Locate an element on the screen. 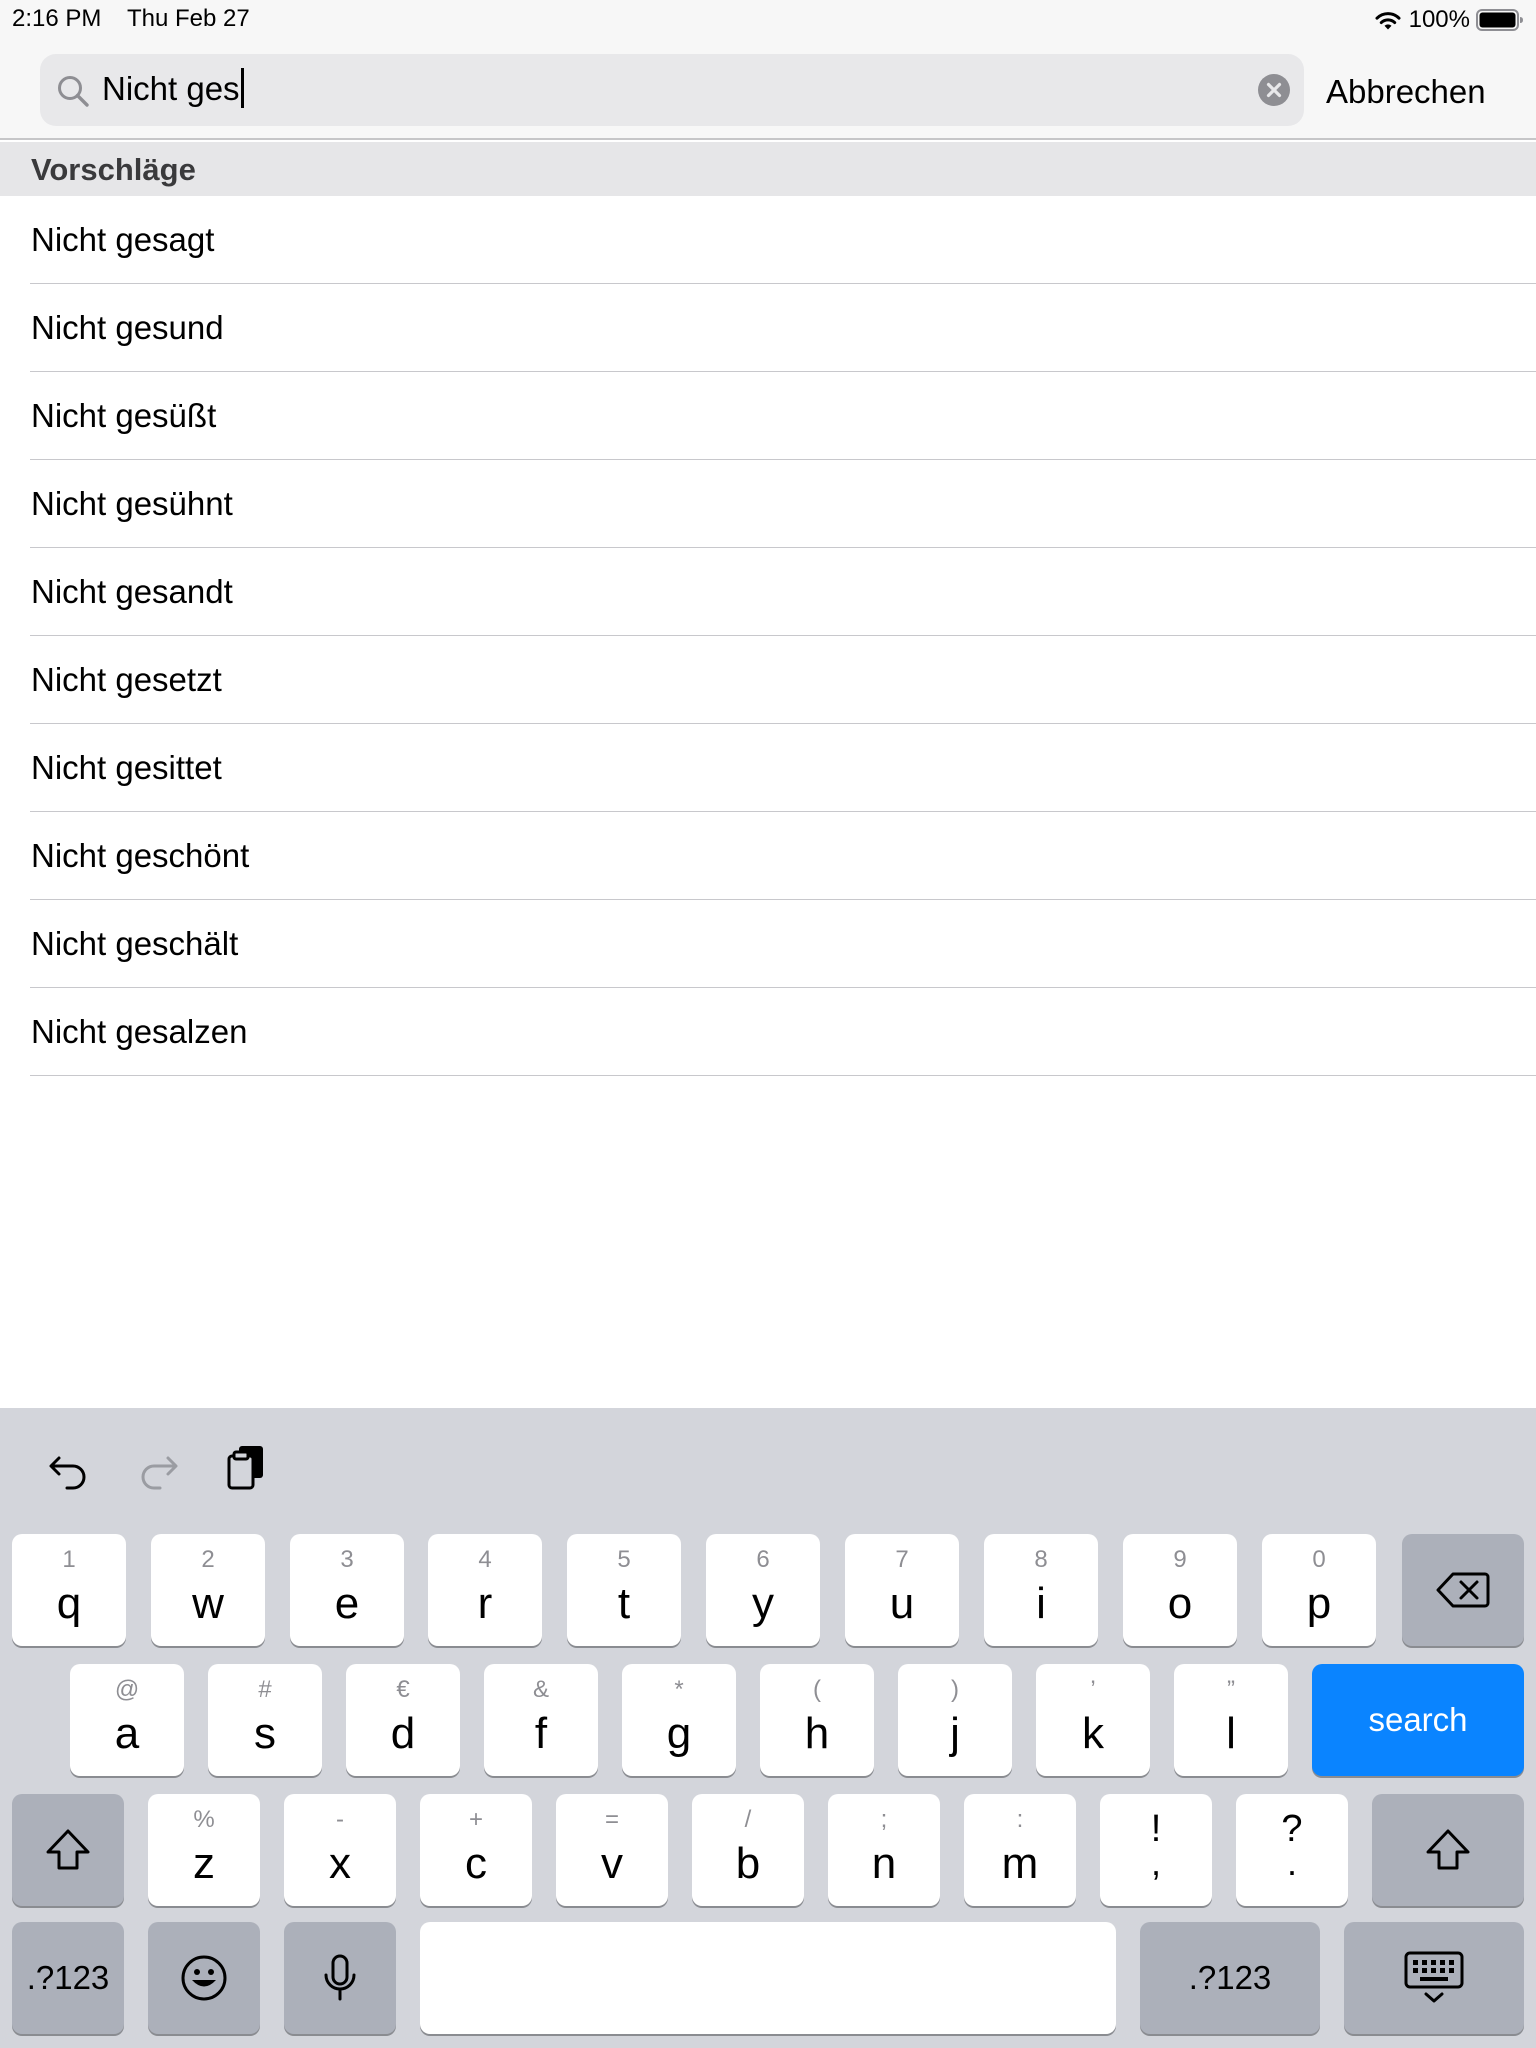  key-secondary: ) is located at coordinates (955, 1689).